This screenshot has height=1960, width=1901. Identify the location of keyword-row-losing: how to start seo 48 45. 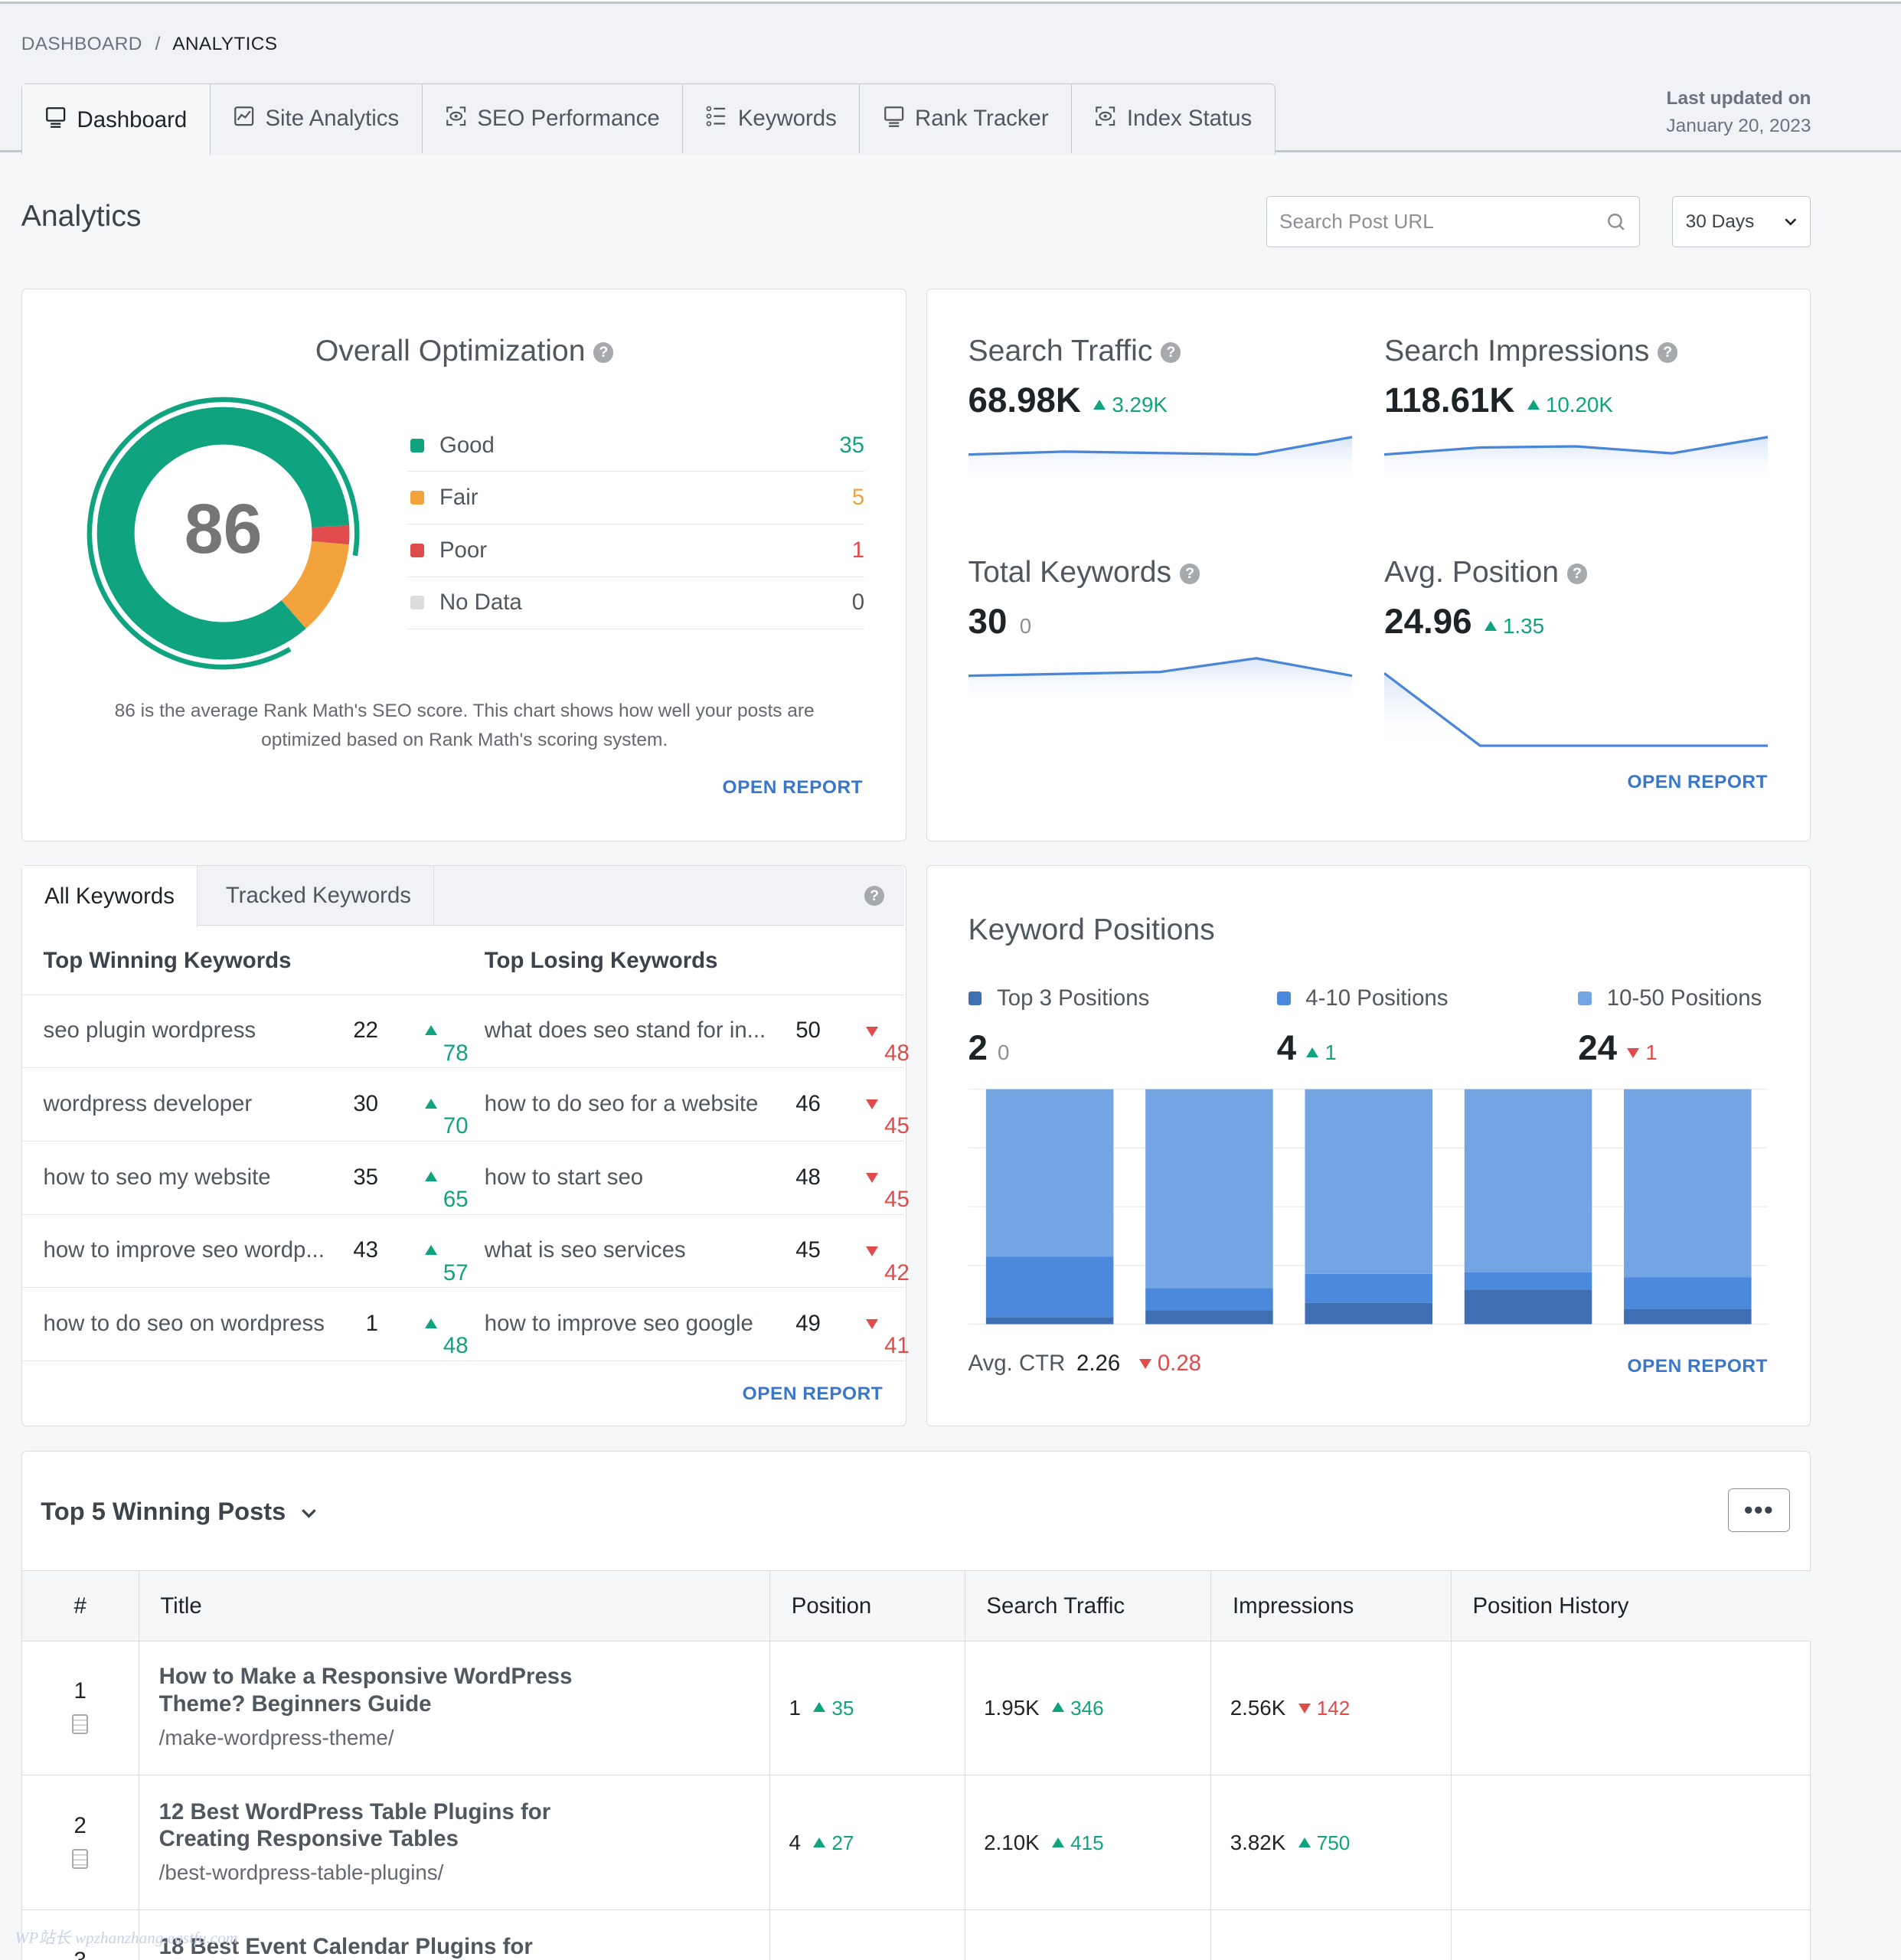
(686, 1177).